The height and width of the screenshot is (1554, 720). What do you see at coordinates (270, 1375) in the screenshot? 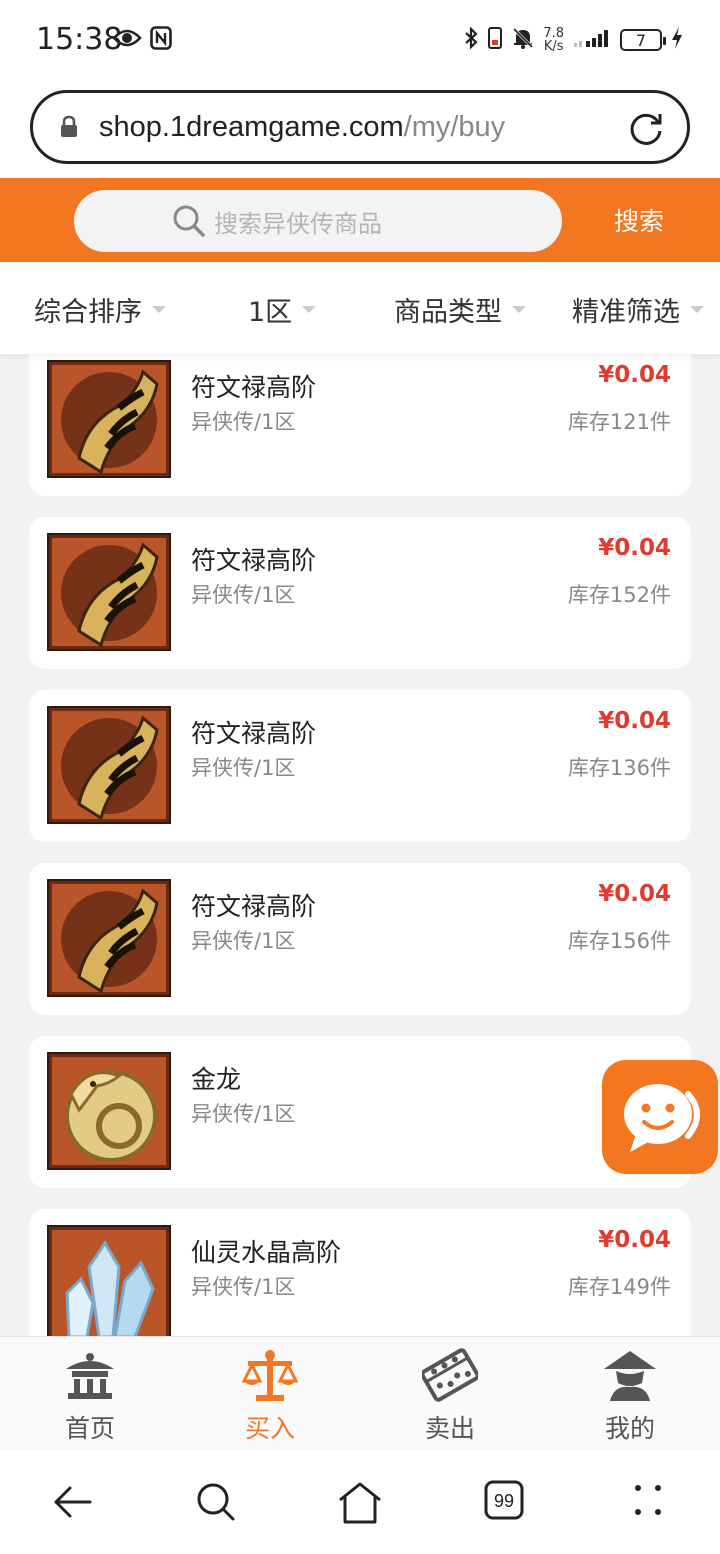
I see `scale-icon` at bounding box center [270, 1375].